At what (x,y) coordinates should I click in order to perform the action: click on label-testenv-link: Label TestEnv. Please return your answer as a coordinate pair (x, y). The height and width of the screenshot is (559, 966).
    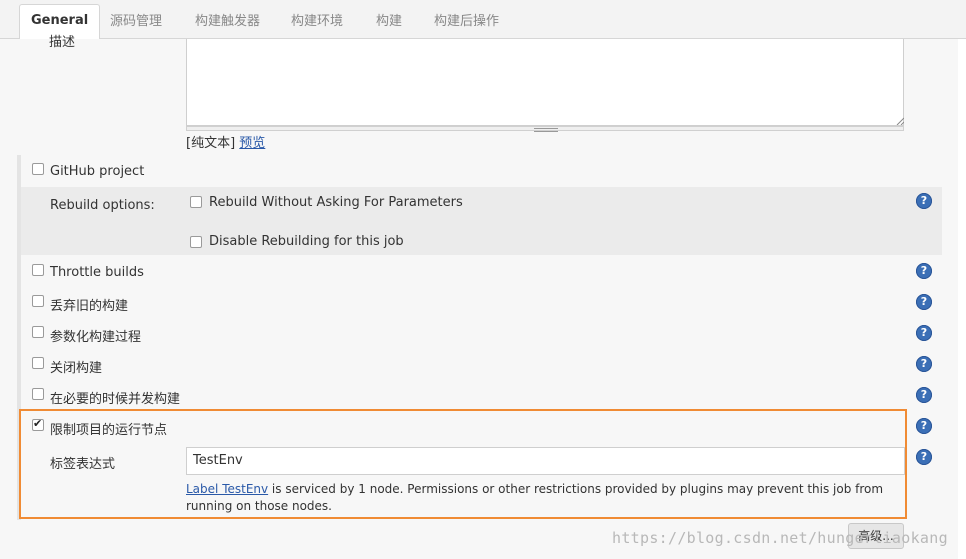
    Looking at the image, I should click on (227, 489).